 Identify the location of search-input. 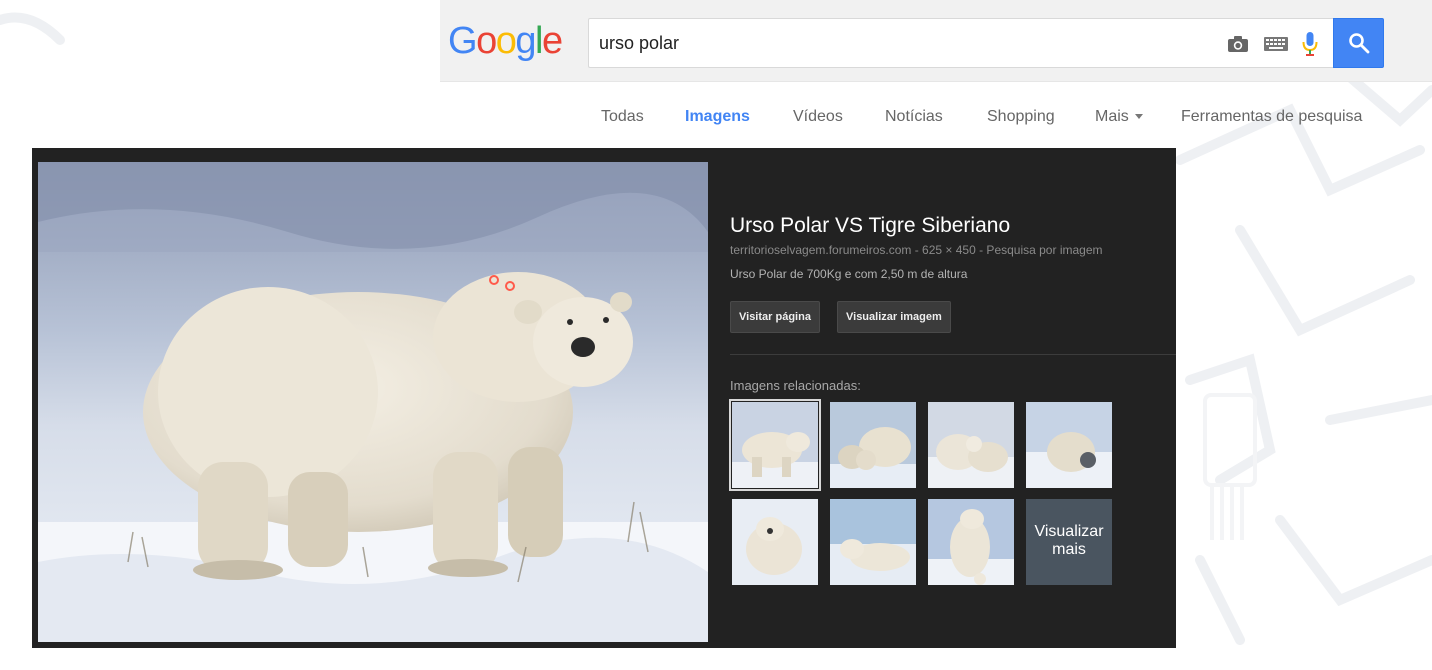
(879, 43).